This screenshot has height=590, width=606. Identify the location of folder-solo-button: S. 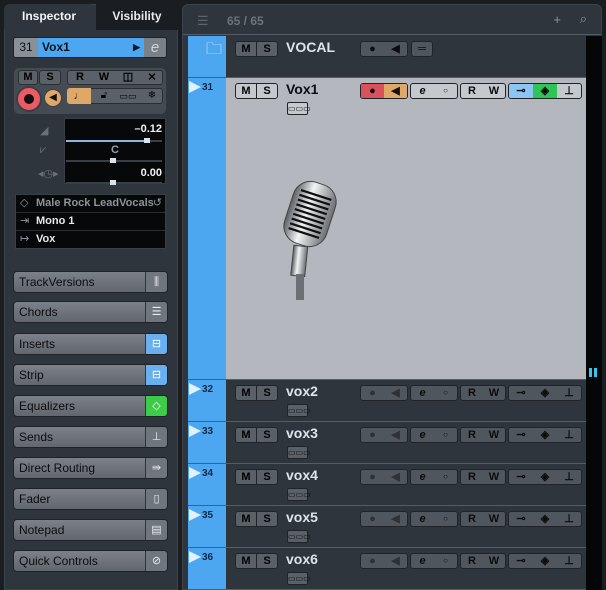
(267, 49).